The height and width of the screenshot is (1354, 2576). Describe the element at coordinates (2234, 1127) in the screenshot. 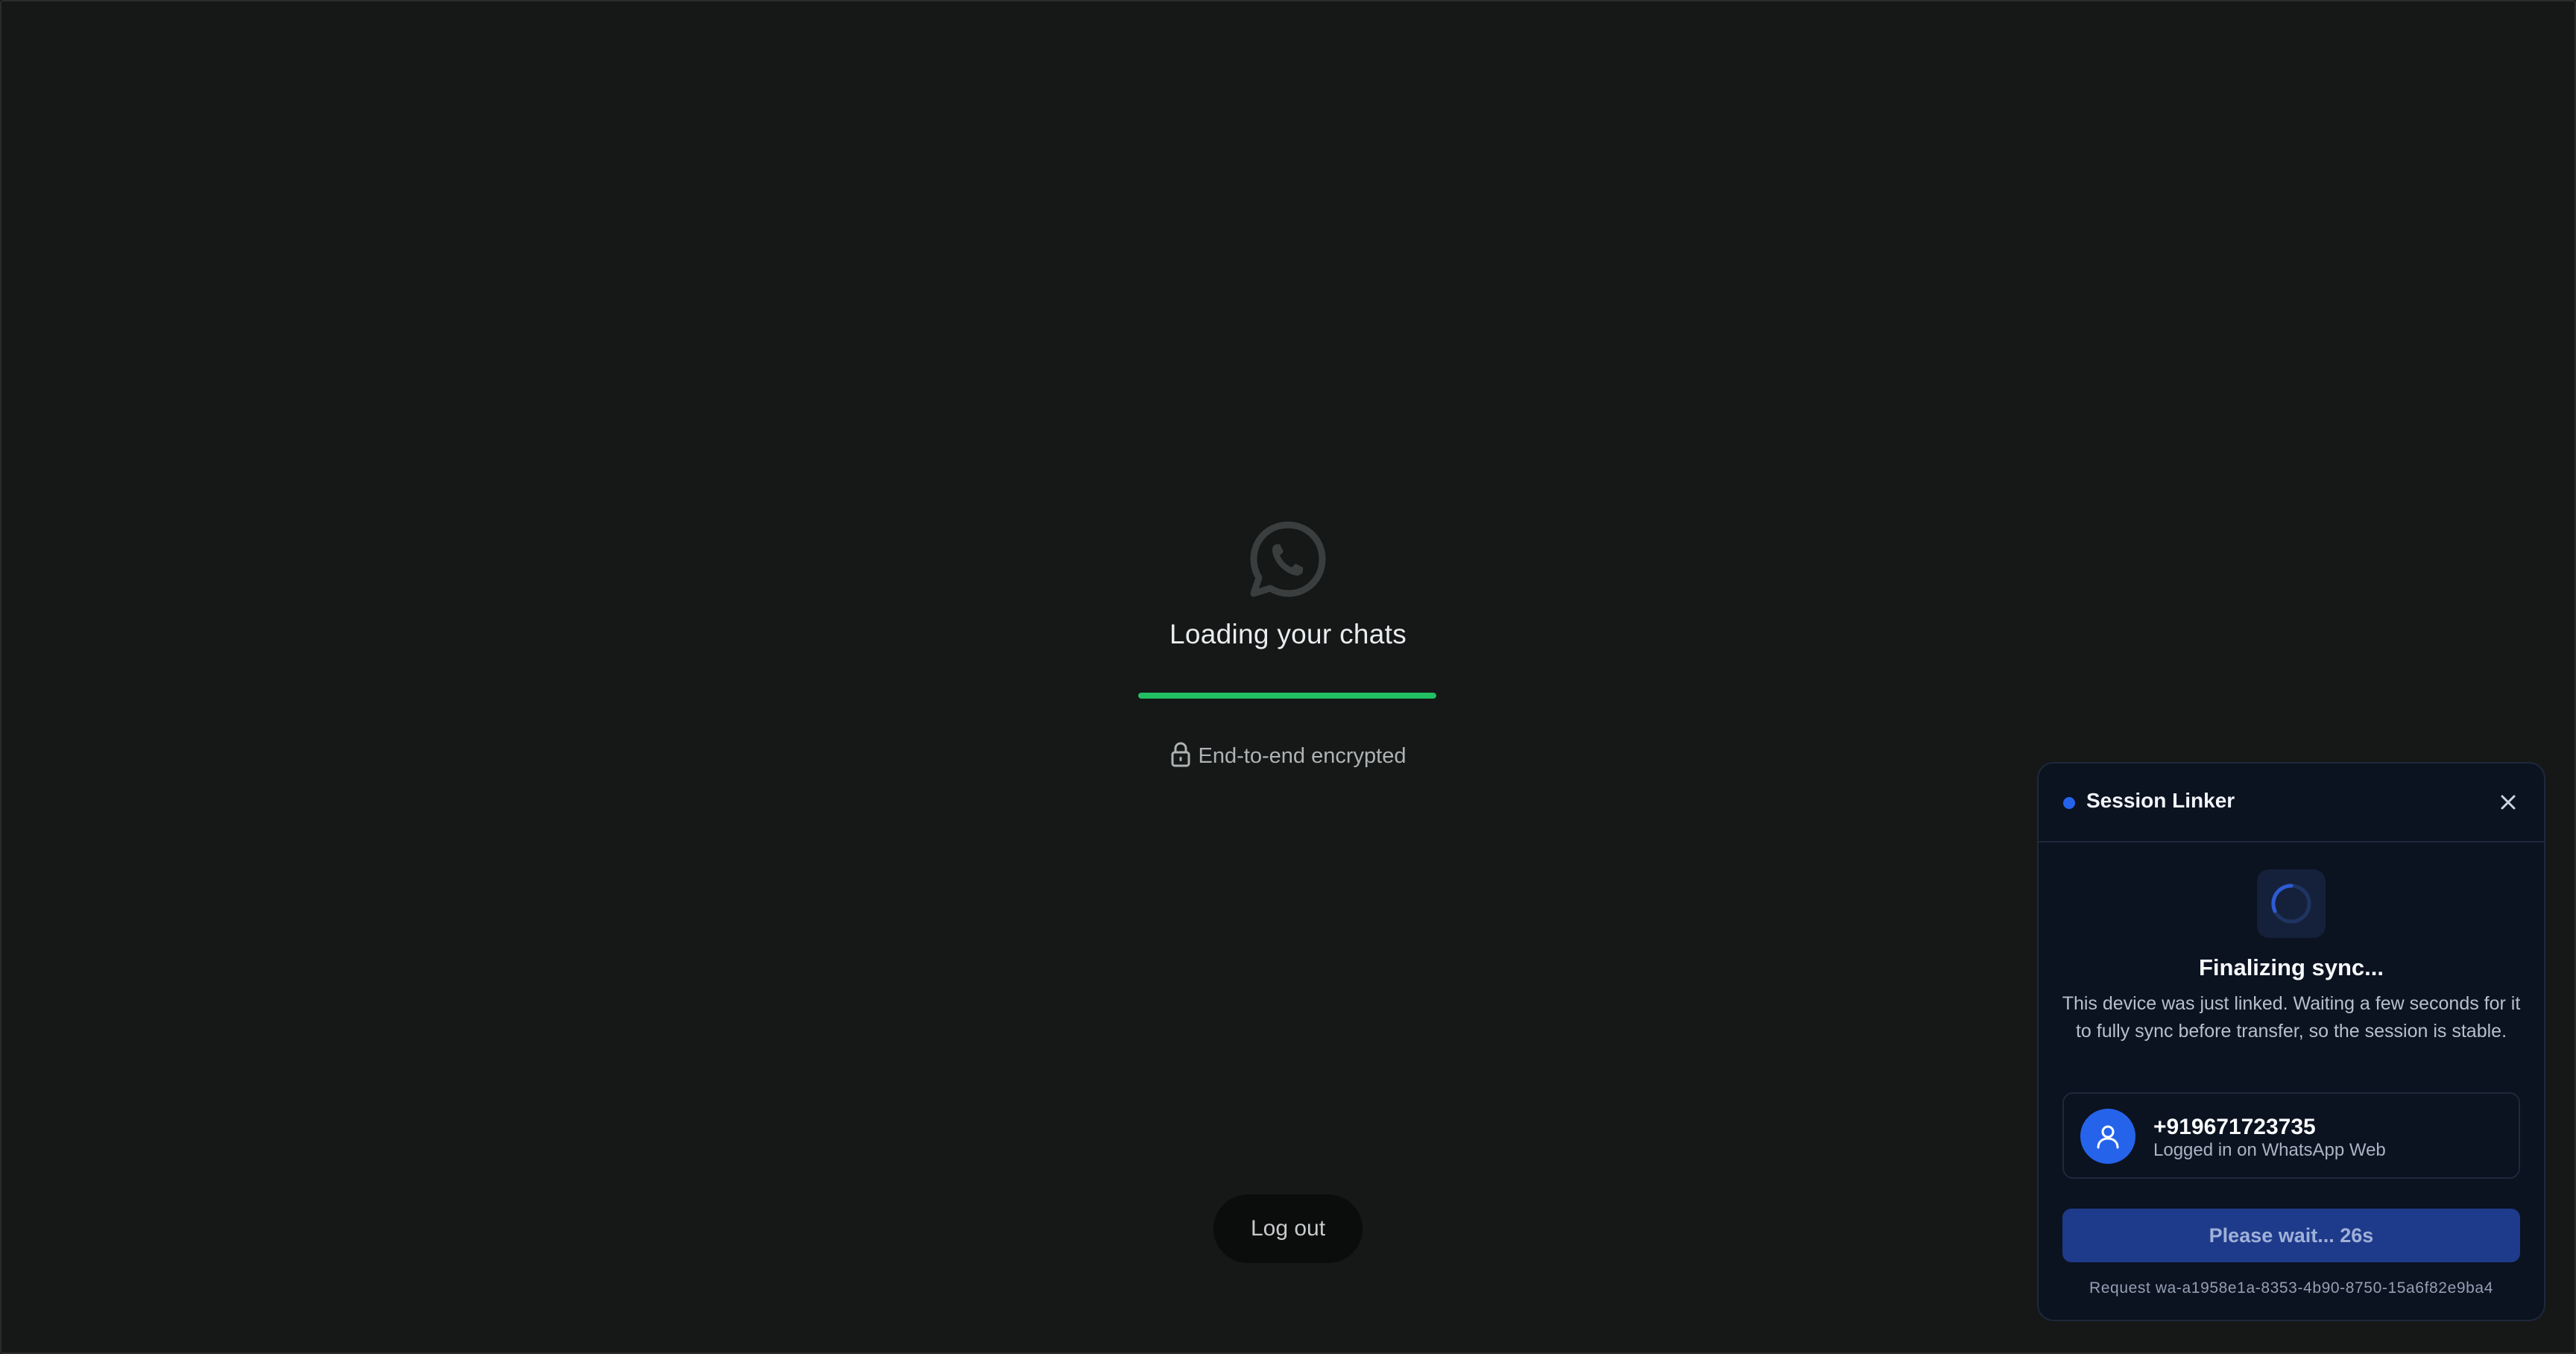

I see `account-phone: +919671723735` at that location.